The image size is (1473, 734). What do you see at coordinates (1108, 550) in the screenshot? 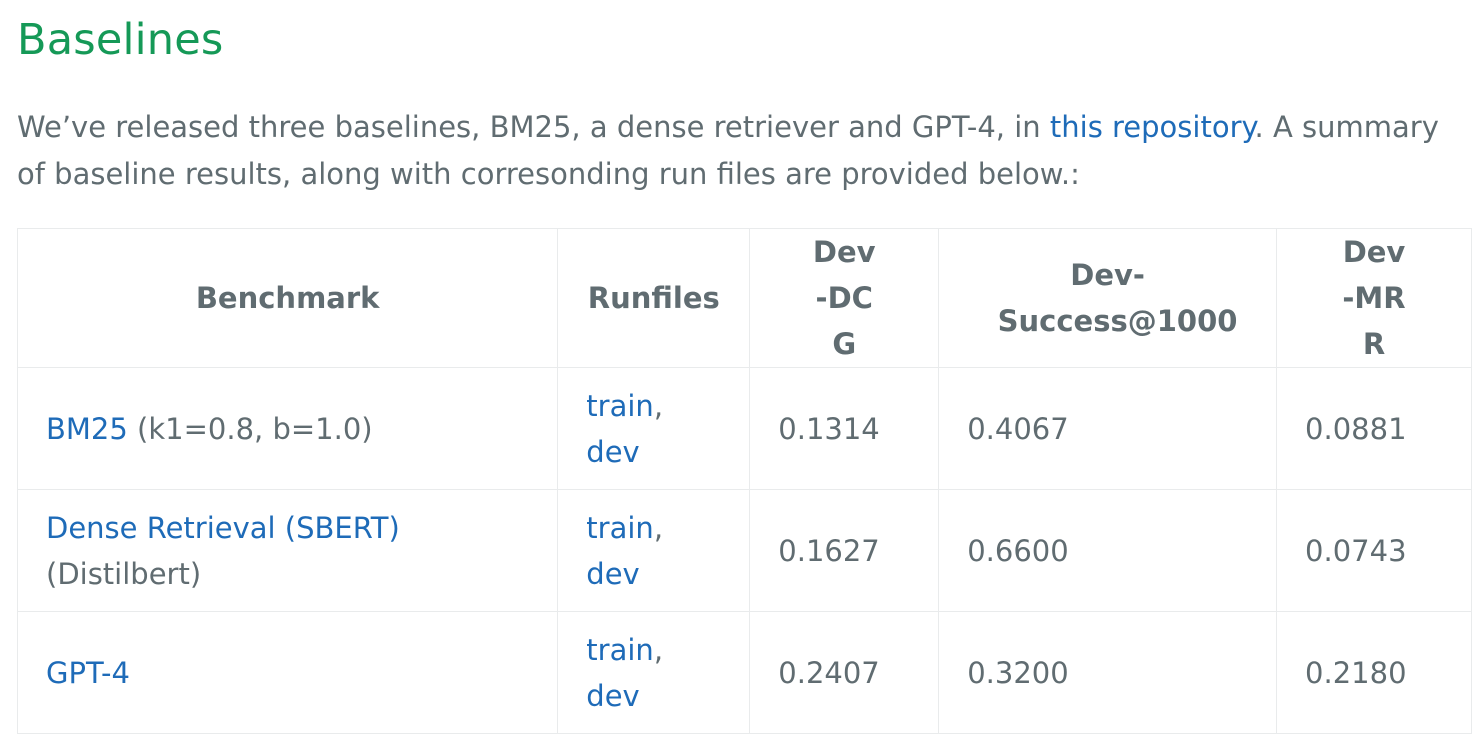
I see `cell-dev-success: 0.6600` at bounding box center [1108, 550].